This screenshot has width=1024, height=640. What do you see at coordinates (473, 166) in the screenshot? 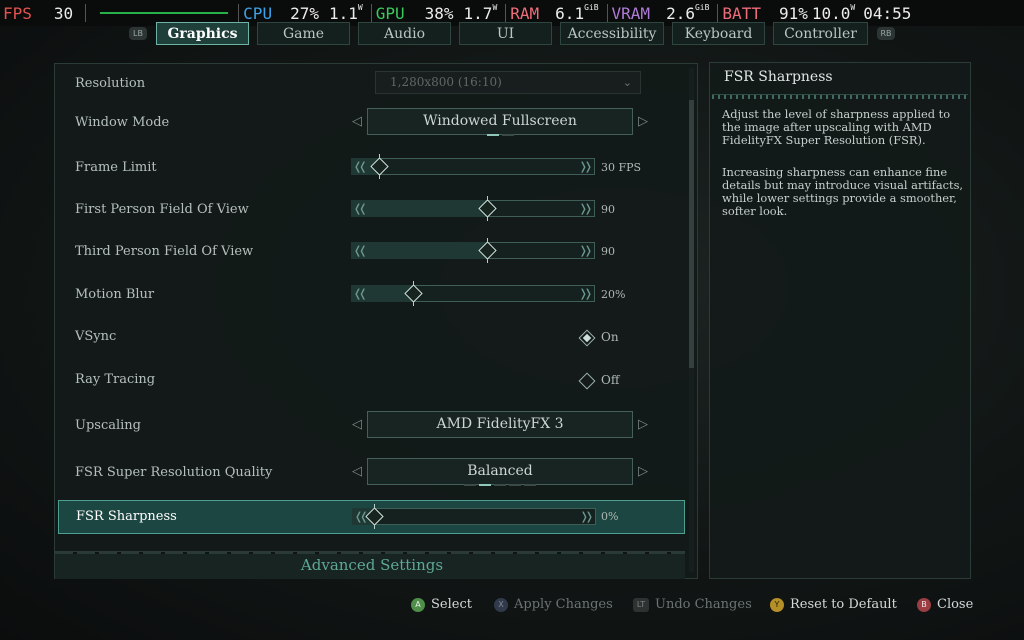
I see `frame-limit-slider: ❬❬ ❭❭` at bounding box center [473, 166].